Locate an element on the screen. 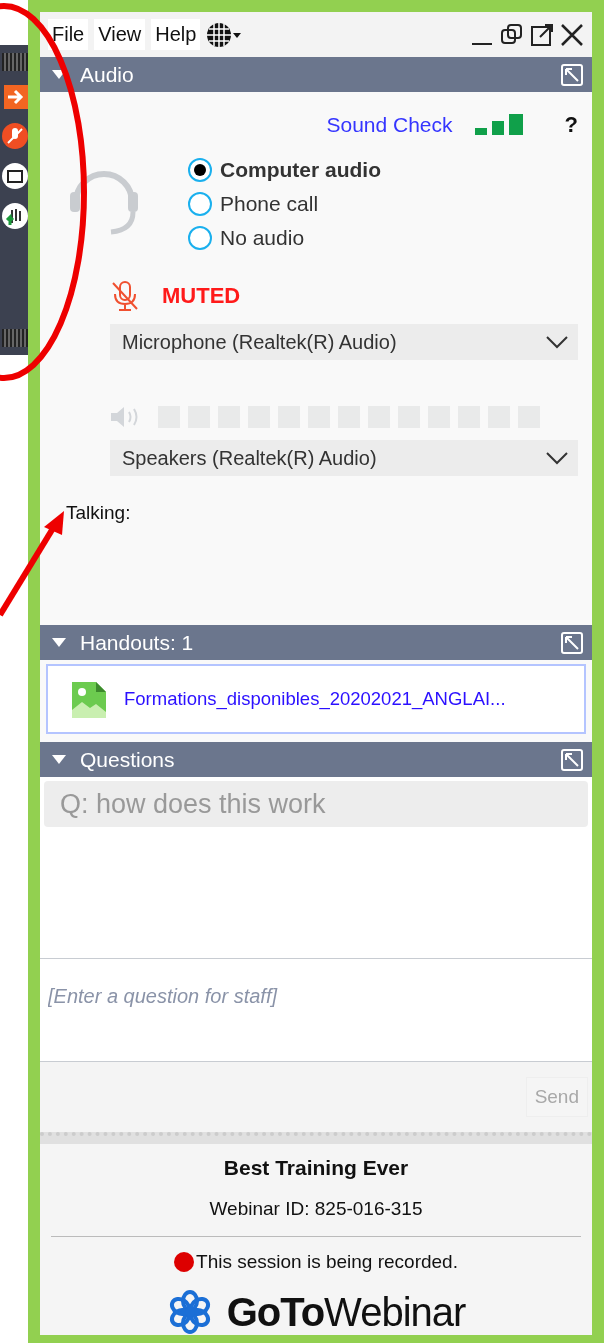  microphone-dropdown: Microphone (Realtek(R) Audio) is located at coordinates (344, 342).